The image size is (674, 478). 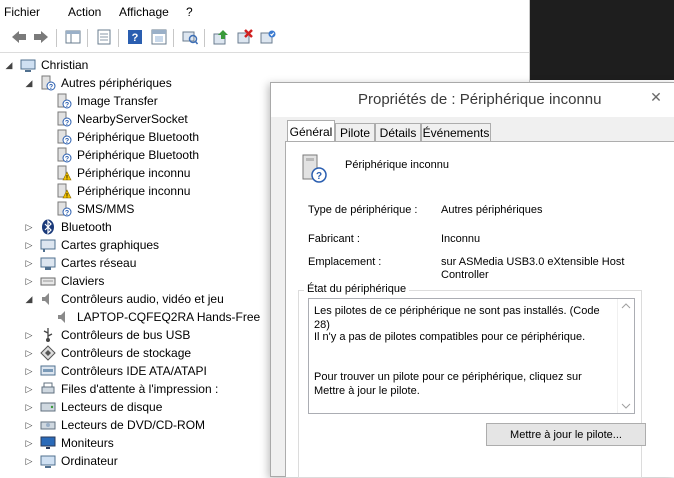 What do you see at coordinates (140, 389) in the screenshot?
I see `tree-item-label: Files d'attente à l'impression :` at bounding box center [140, 389].